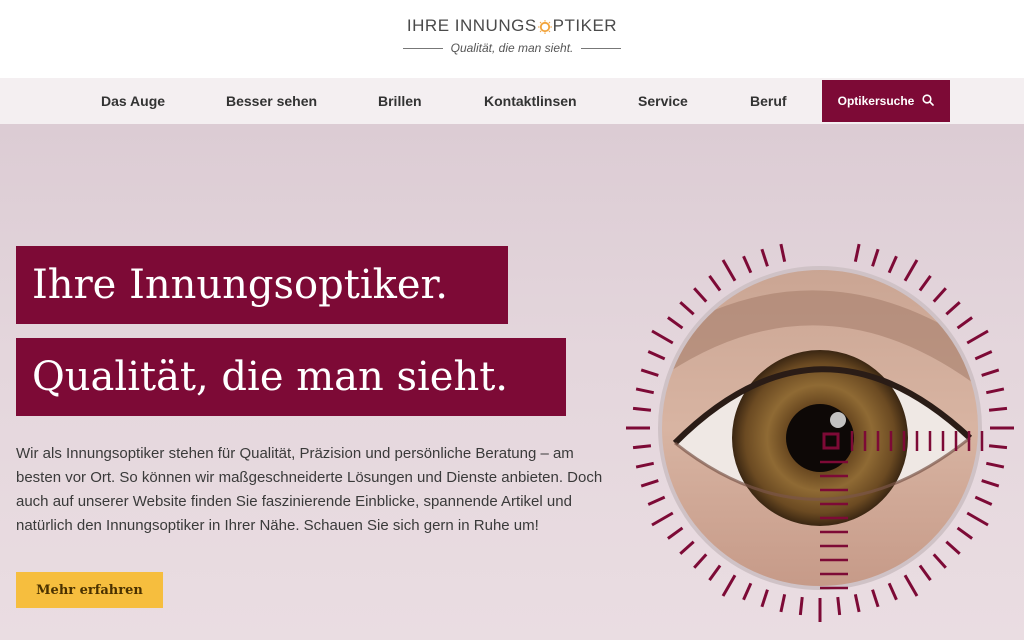 Image resolution: width=1024 pixels, height=640 pixels. I want to click on logo-wordmark: IHRE INNUNGS PTIKER, so click(512, 26).